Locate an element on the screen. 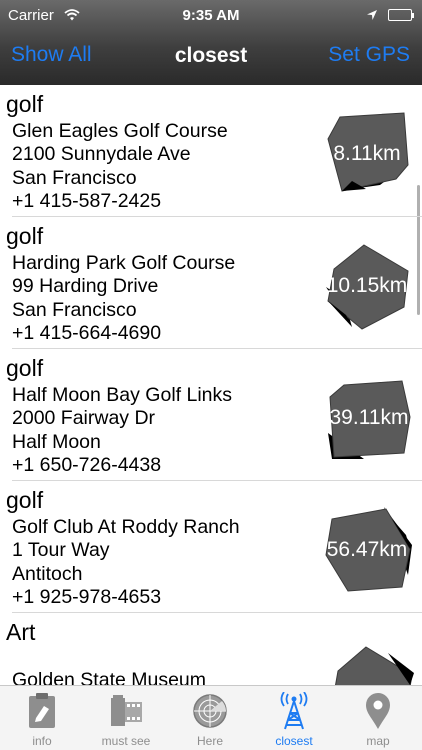 Image resolution: width=422 pixels, height=750 pixels. place-name: Glen Eagles Golf Course is located at coordinates (120, 131).